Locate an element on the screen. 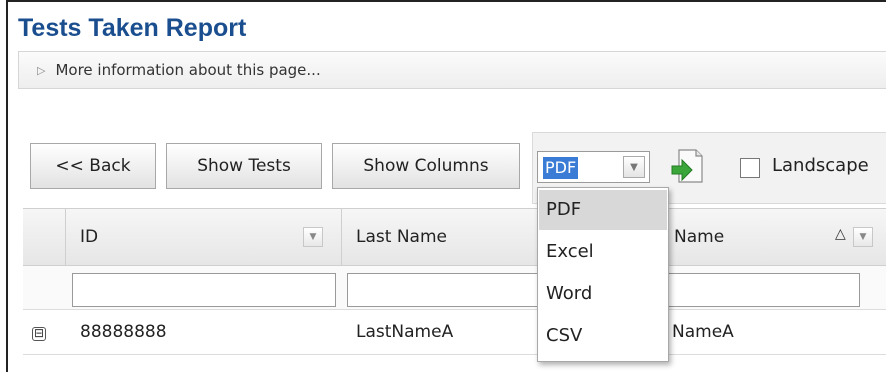  column-header-last-name: Last Name is located at coordinates (442, 237).